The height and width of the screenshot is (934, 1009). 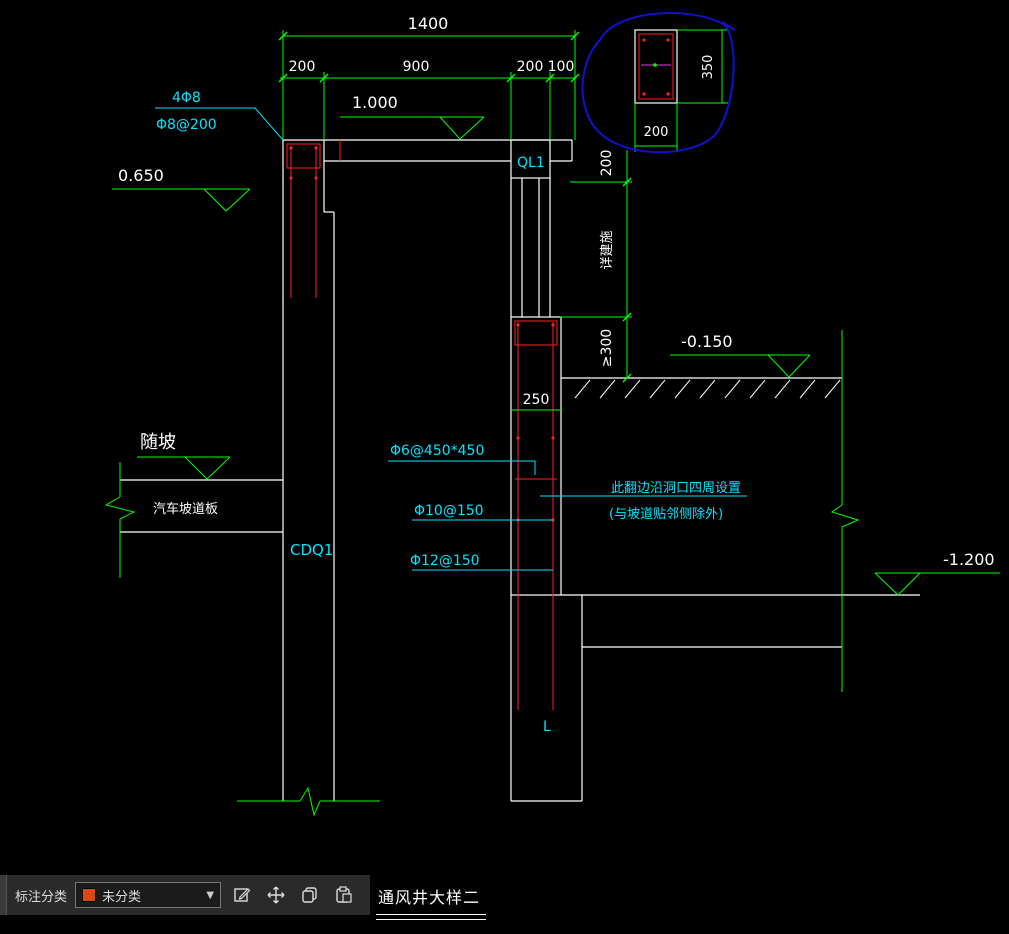 What do you see at coordinates (185, 509) in the screenshot?
I see `ramp-slab-label: 汽车坡道板` at bounding box center [185, 509].